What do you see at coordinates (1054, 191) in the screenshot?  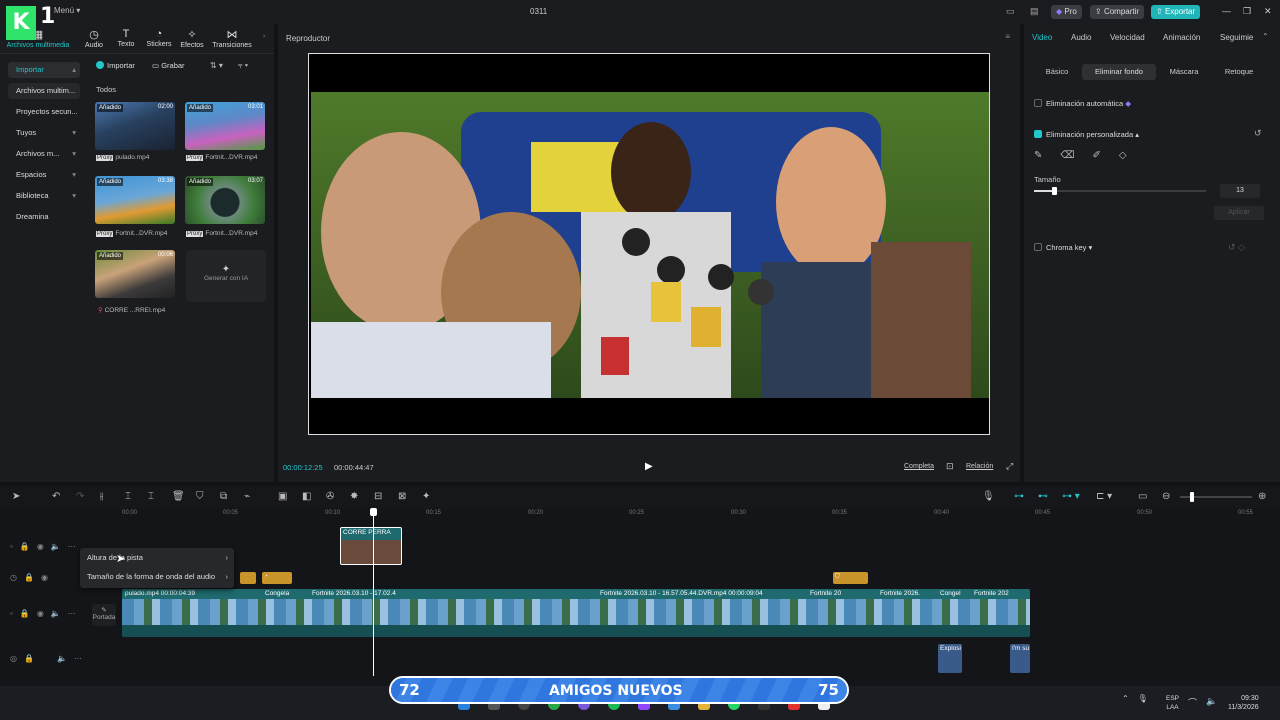 I see `slider-handle` at bounding box center [1054, 191].